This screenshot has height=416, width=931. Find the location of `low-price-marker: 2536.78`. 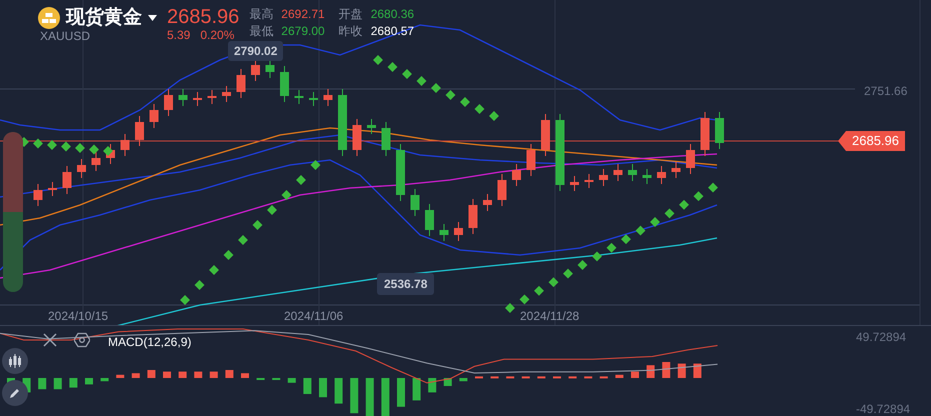

low-price-marker: 2536.78 is located at coordinates (405, 284).